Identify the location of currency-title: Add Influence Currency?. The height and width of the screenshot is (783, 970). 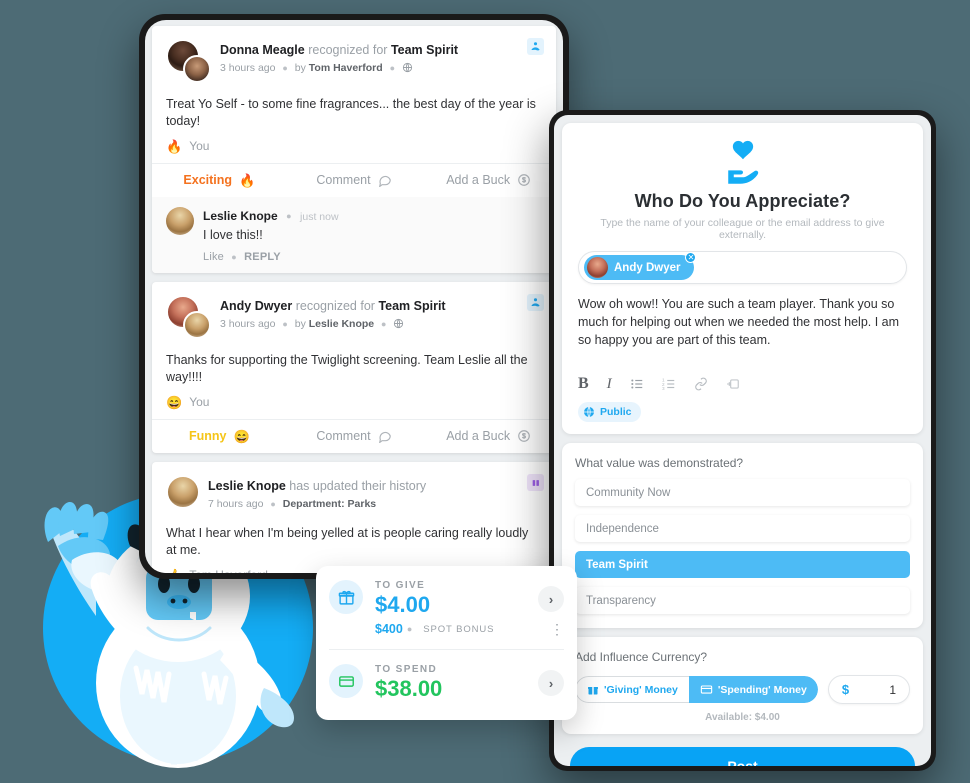
(641, 657).